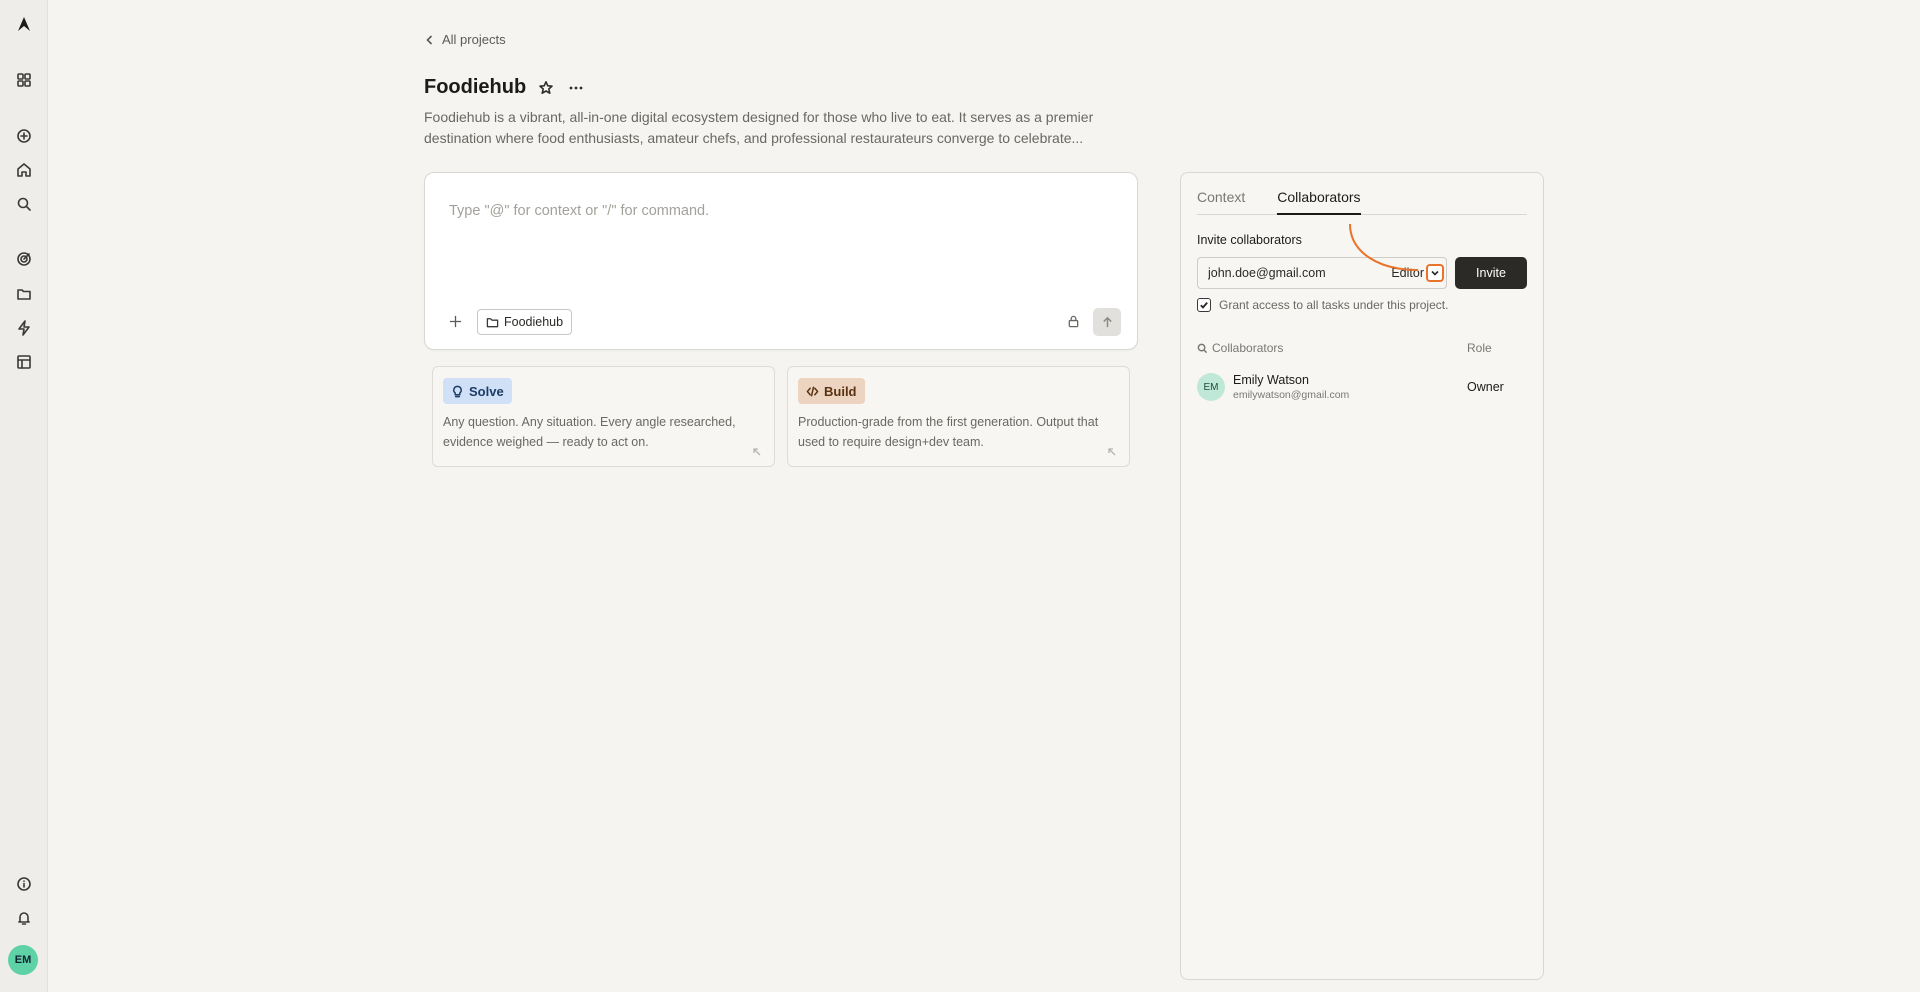 This screenshot has width=1920, height=992. I want to click on avatar: EM, so click(1211, 387).